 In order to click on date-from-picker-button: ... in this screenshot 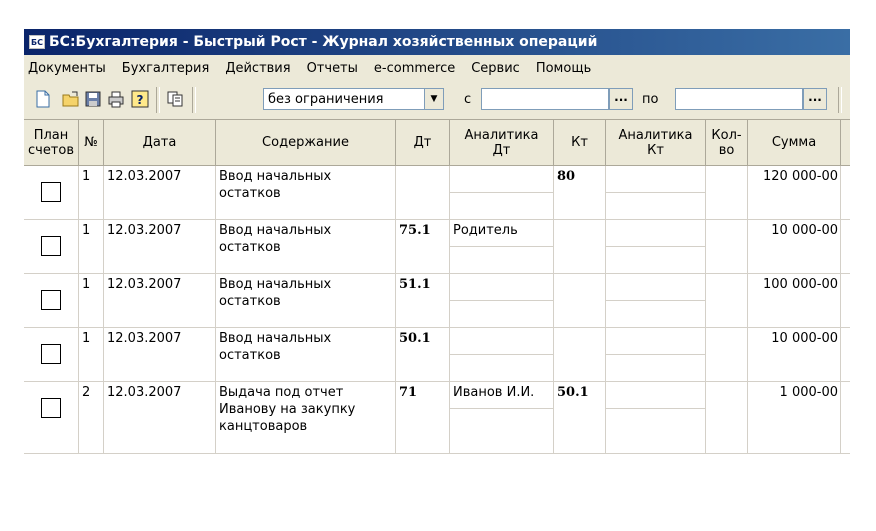, I will do `click(621, 99)`.